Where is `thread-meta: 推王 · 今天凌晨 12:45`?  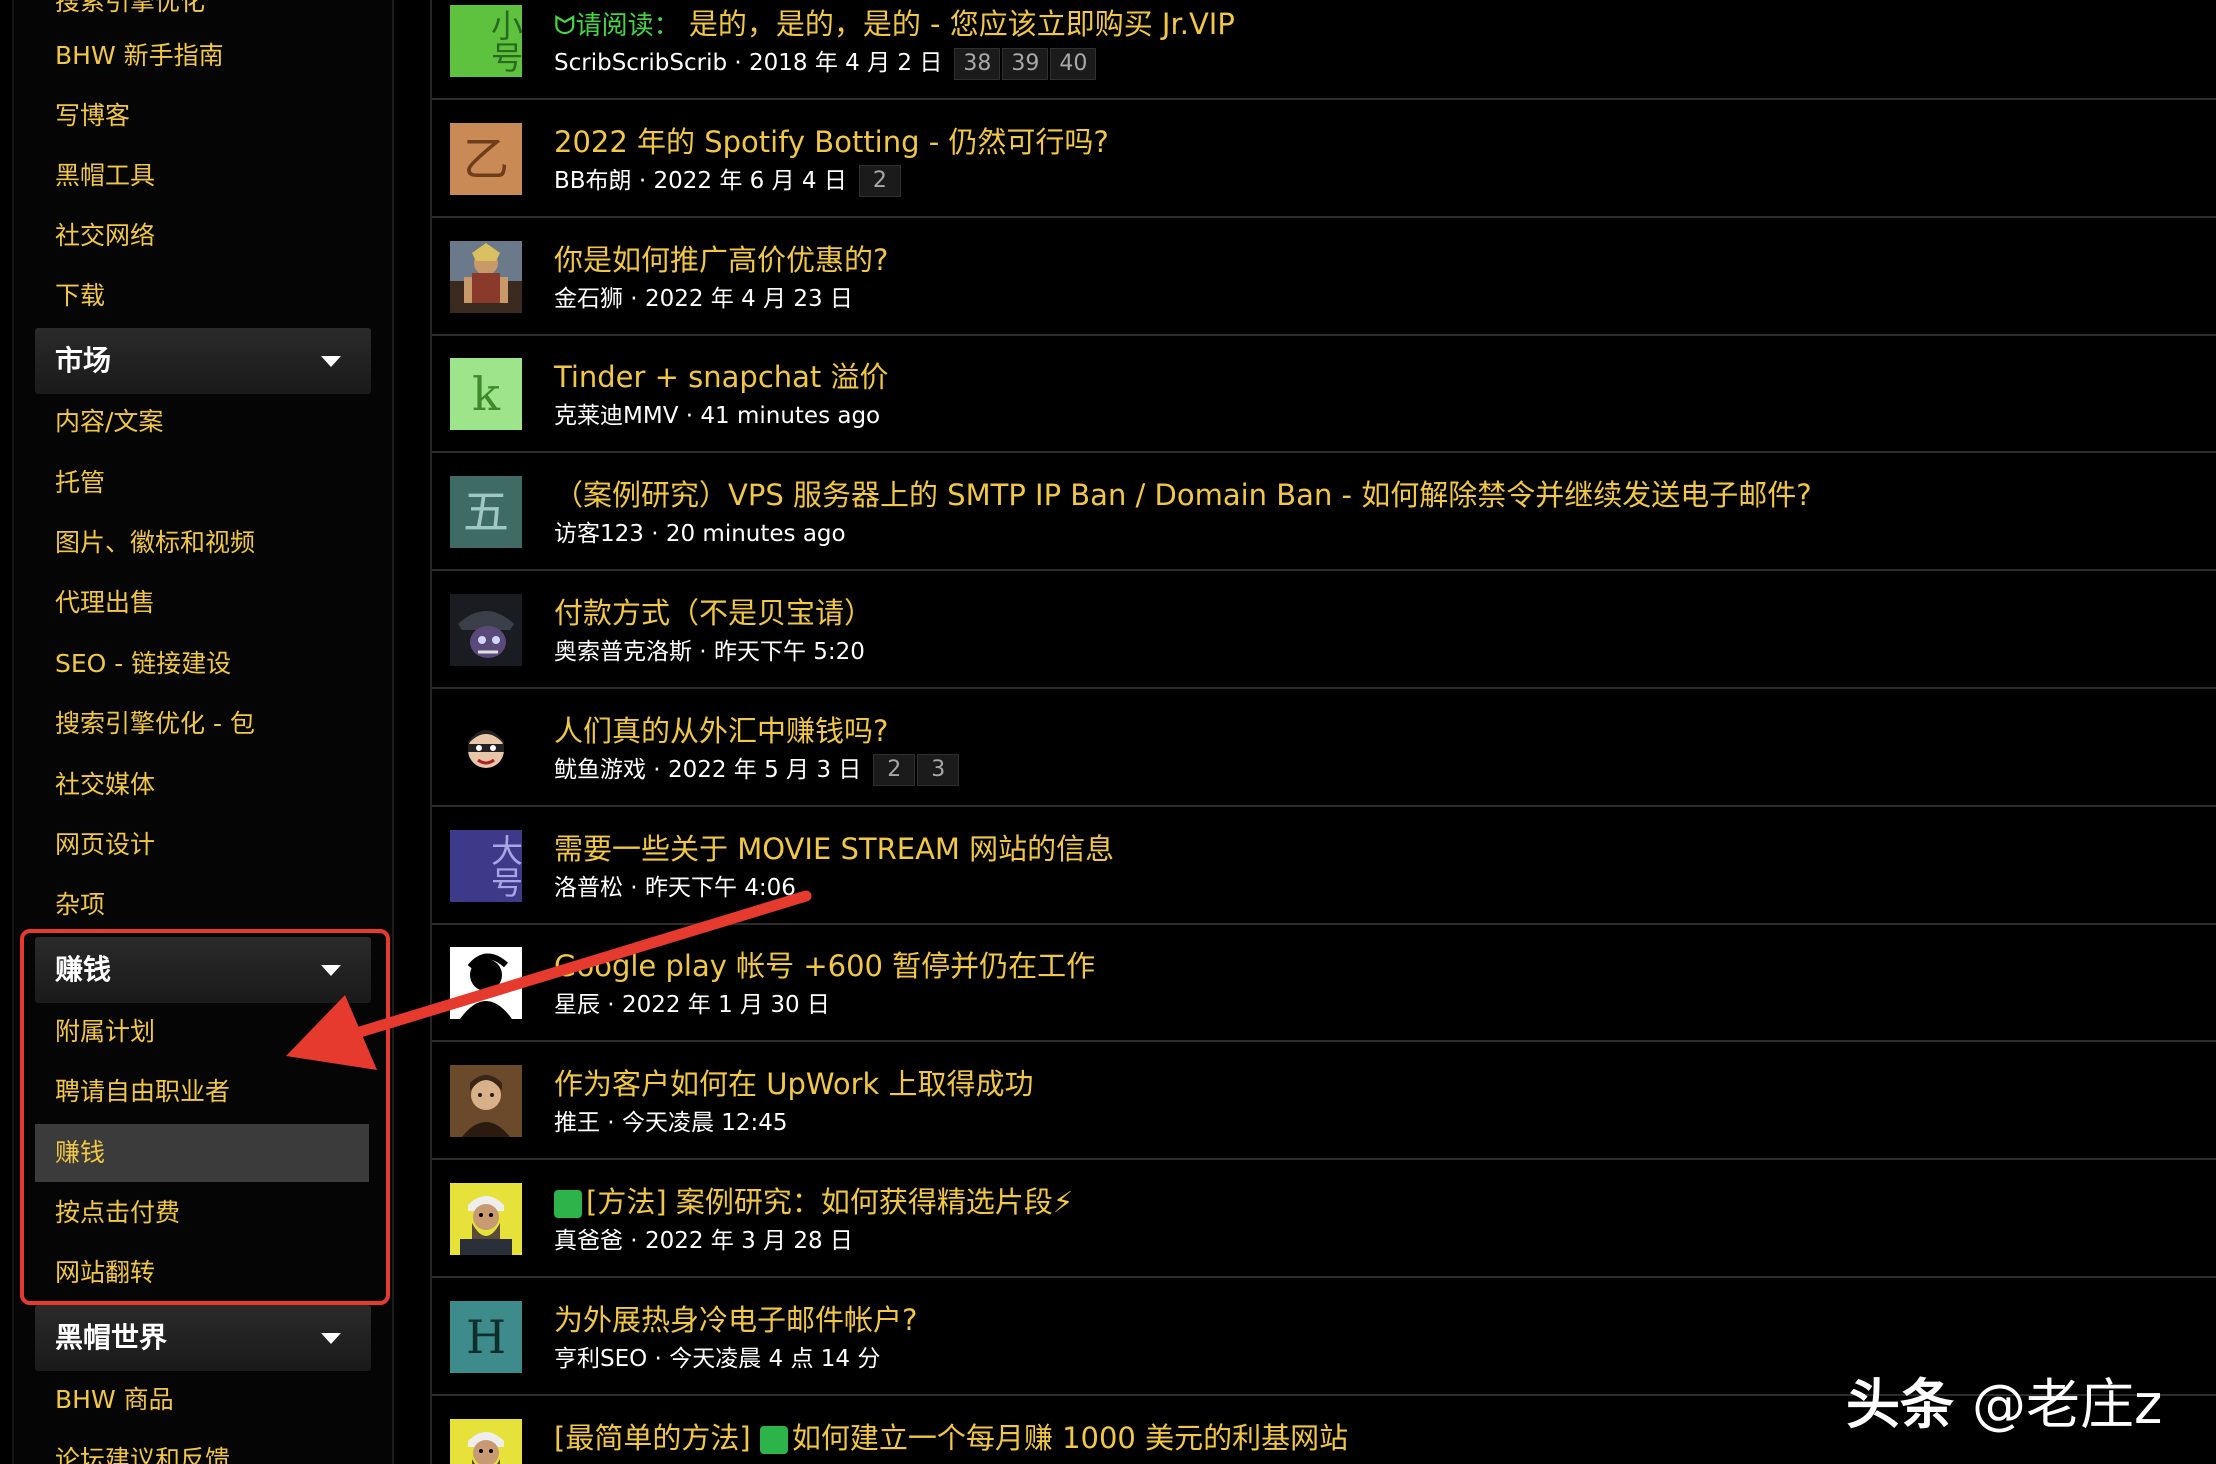 thread-meta: 推王 · 今天凌晨 12:45 is located at coordinates (671, 1123).